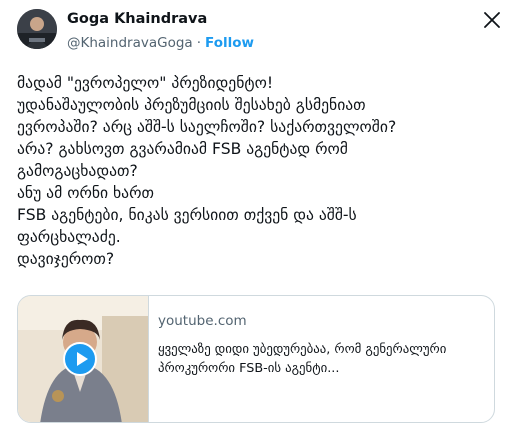 This screenshot has width=512, height=427. Describe the element at coordinates (229, 43) in the screenshot. I see `follow-button: Follow` at that location.